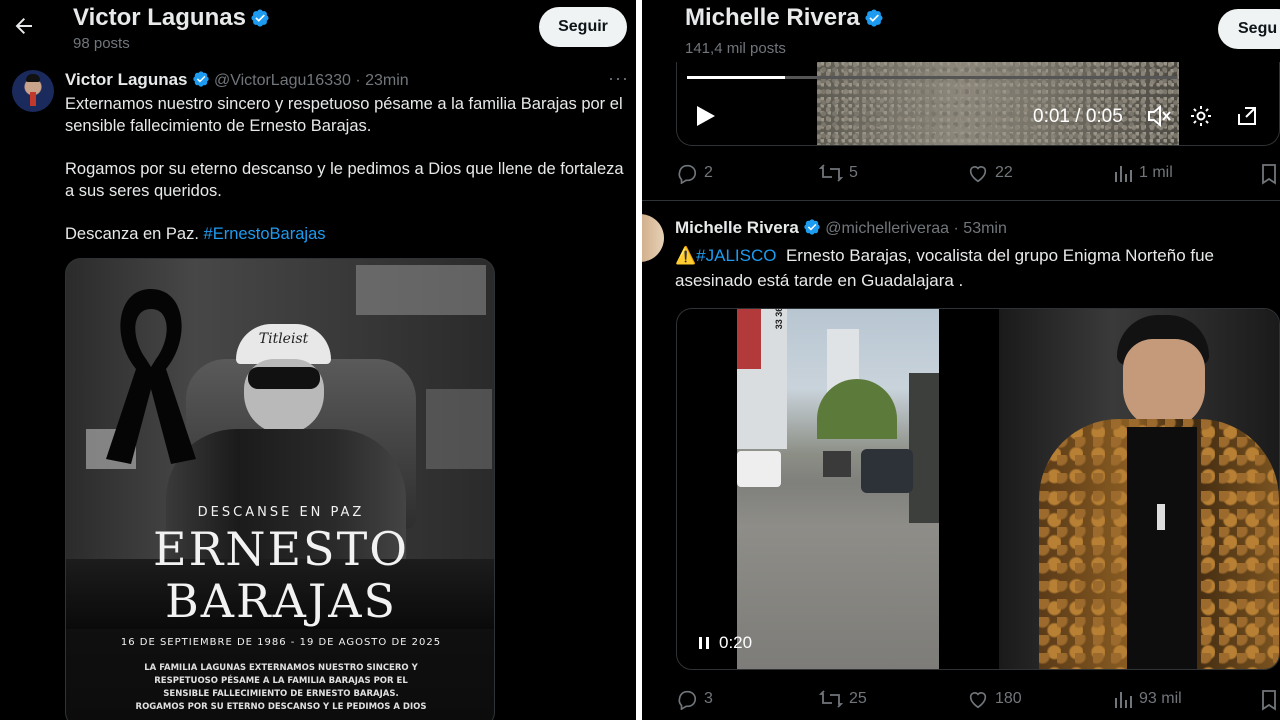 This screenshot has height=720, width=1280. What do you see at coordinates (961, 200) in the screenshot?
I see `tweet-separator` at bounding box center [961, 200].